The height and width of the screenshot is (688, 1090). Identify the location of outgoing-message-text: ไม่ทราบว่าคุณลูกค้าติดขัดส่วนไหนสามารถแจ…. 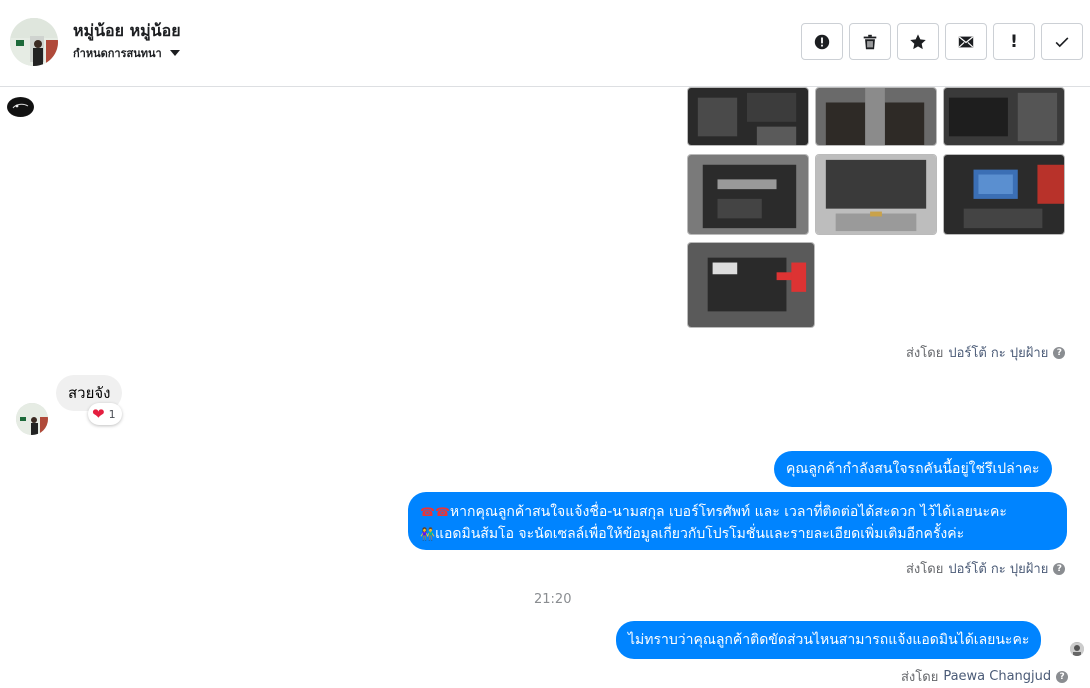
(829, 640).